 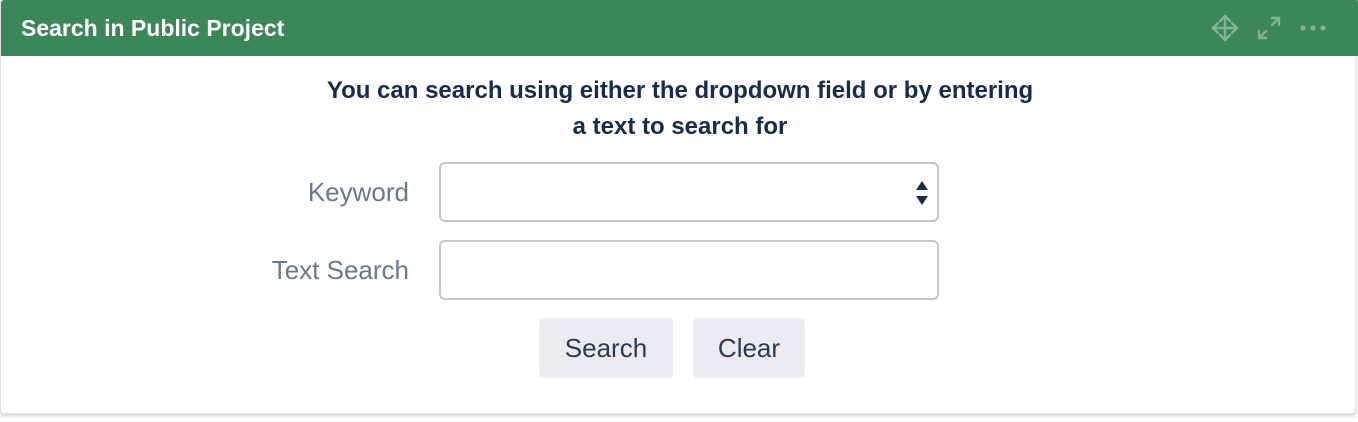 I want to click on keyword-label: Keyword, so click(x=358, y=192).